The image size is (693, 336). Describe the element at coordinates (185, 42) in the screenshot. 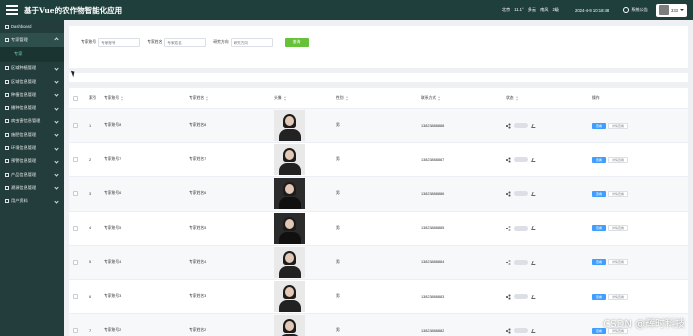

I see `expert-name-input` at that location.